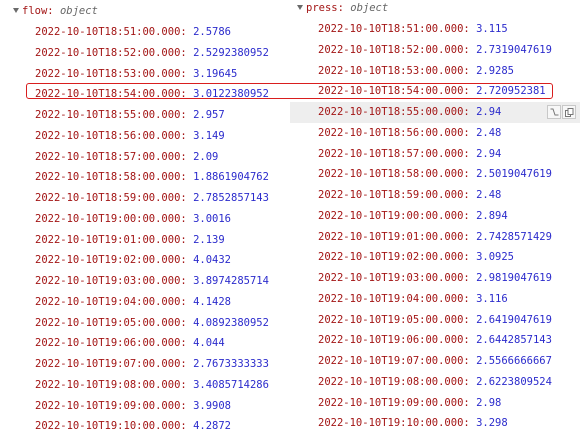 The height and width of the screenshot is (437, 580). What do you see at coordinates (435, 29) in the screenshot?
I see `press-entry-row: 2022-10-10T18:51:00.000: 3.115` at bounding box center [435, 29].